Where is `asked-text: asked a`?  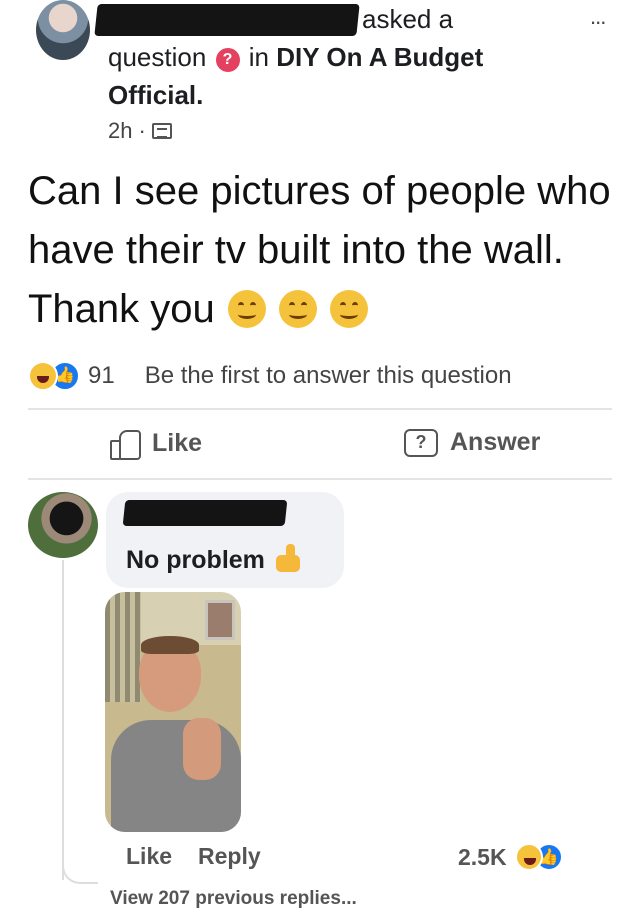 asked-text: asked a is located at coordinates (408, 19).